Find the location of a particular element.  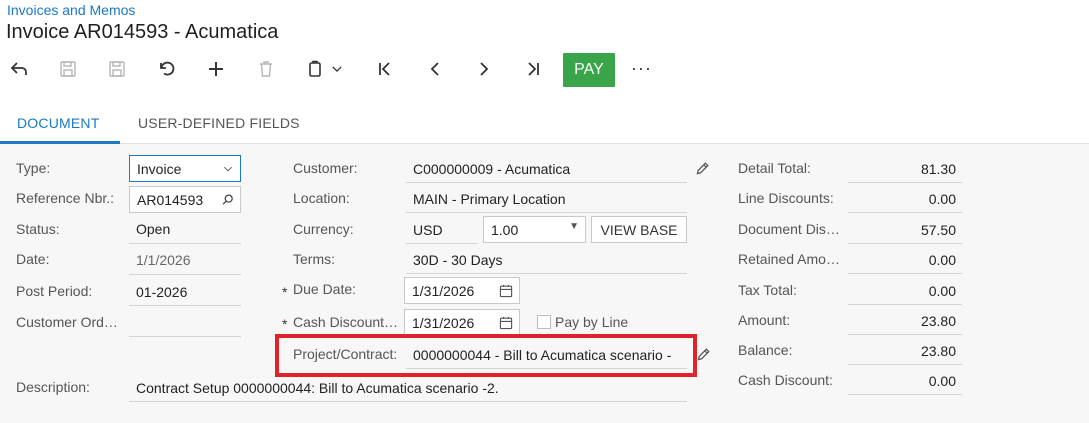

project-edit-button is located at coordinates (704, 354).